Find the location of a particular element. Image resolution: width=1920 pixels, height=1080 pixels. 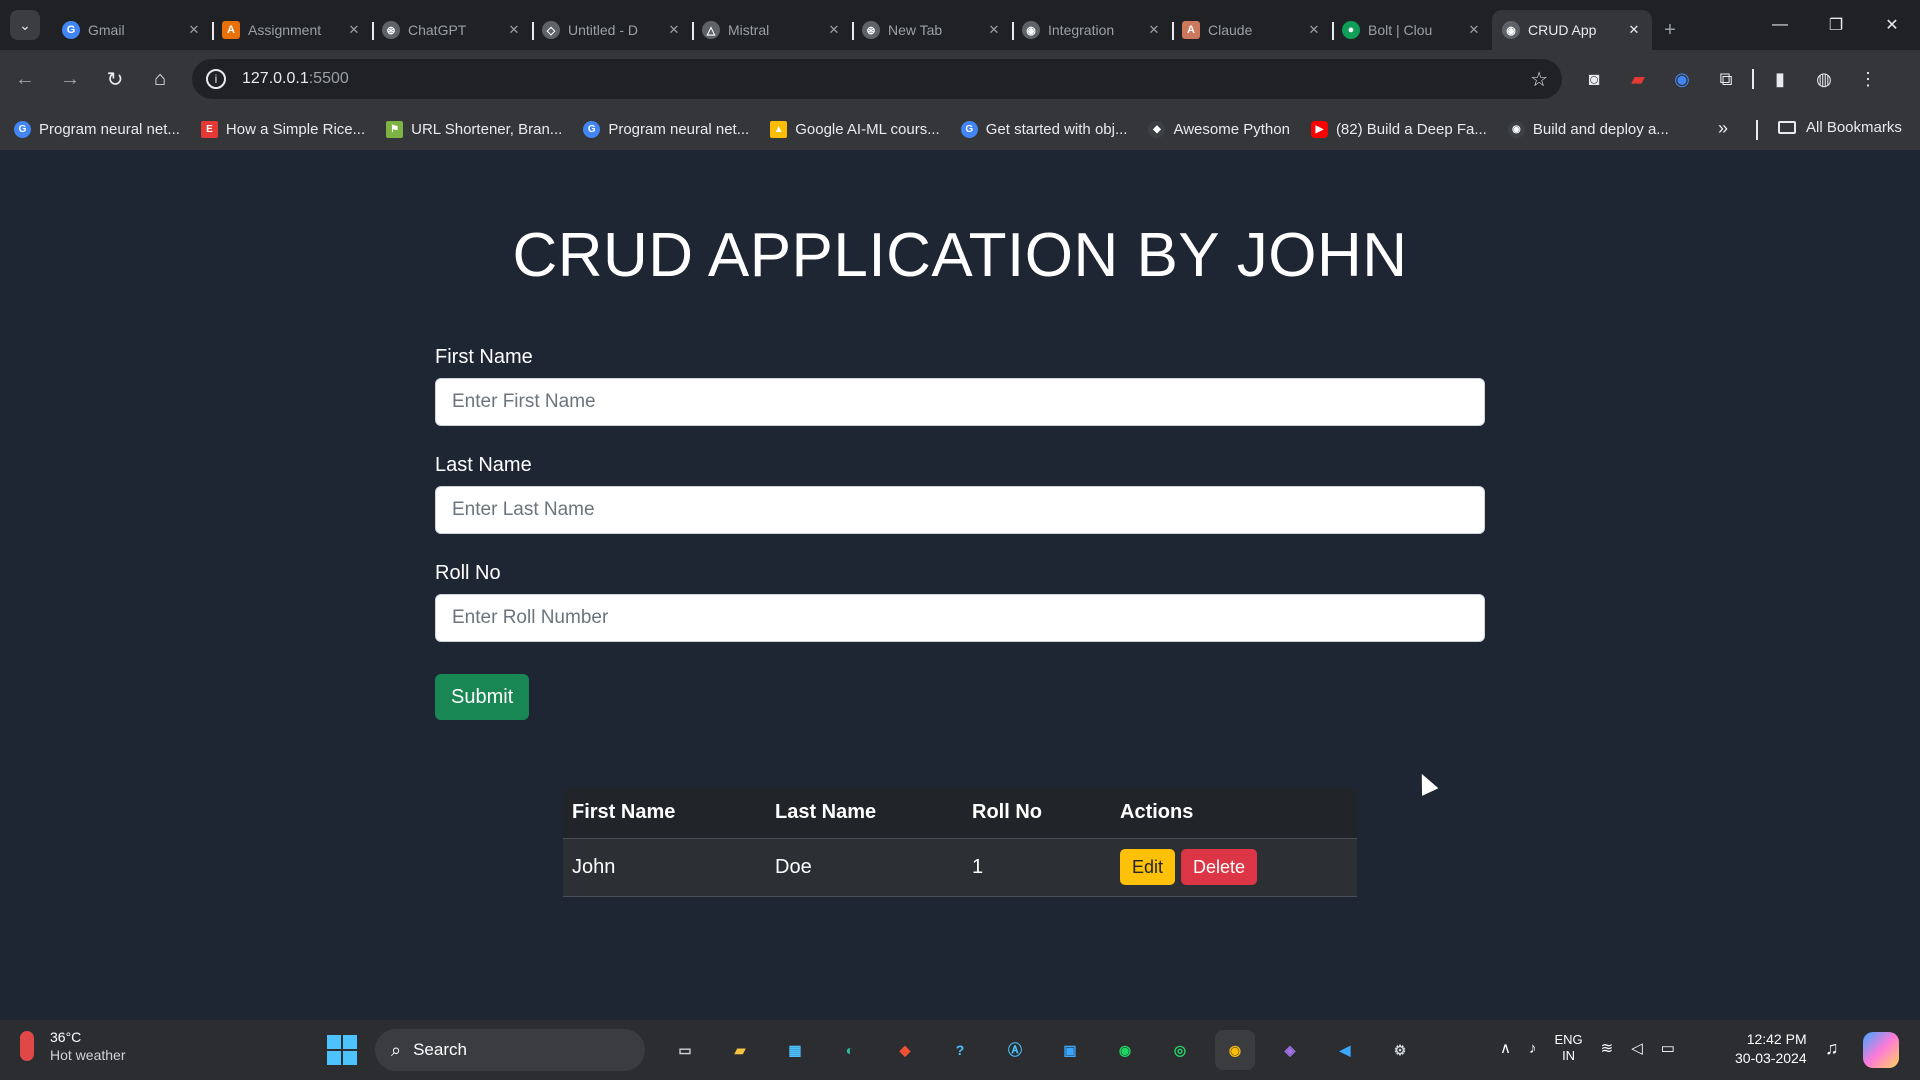

settings-gear-icon: ⚙ is located at coordinates (1400, 1050).